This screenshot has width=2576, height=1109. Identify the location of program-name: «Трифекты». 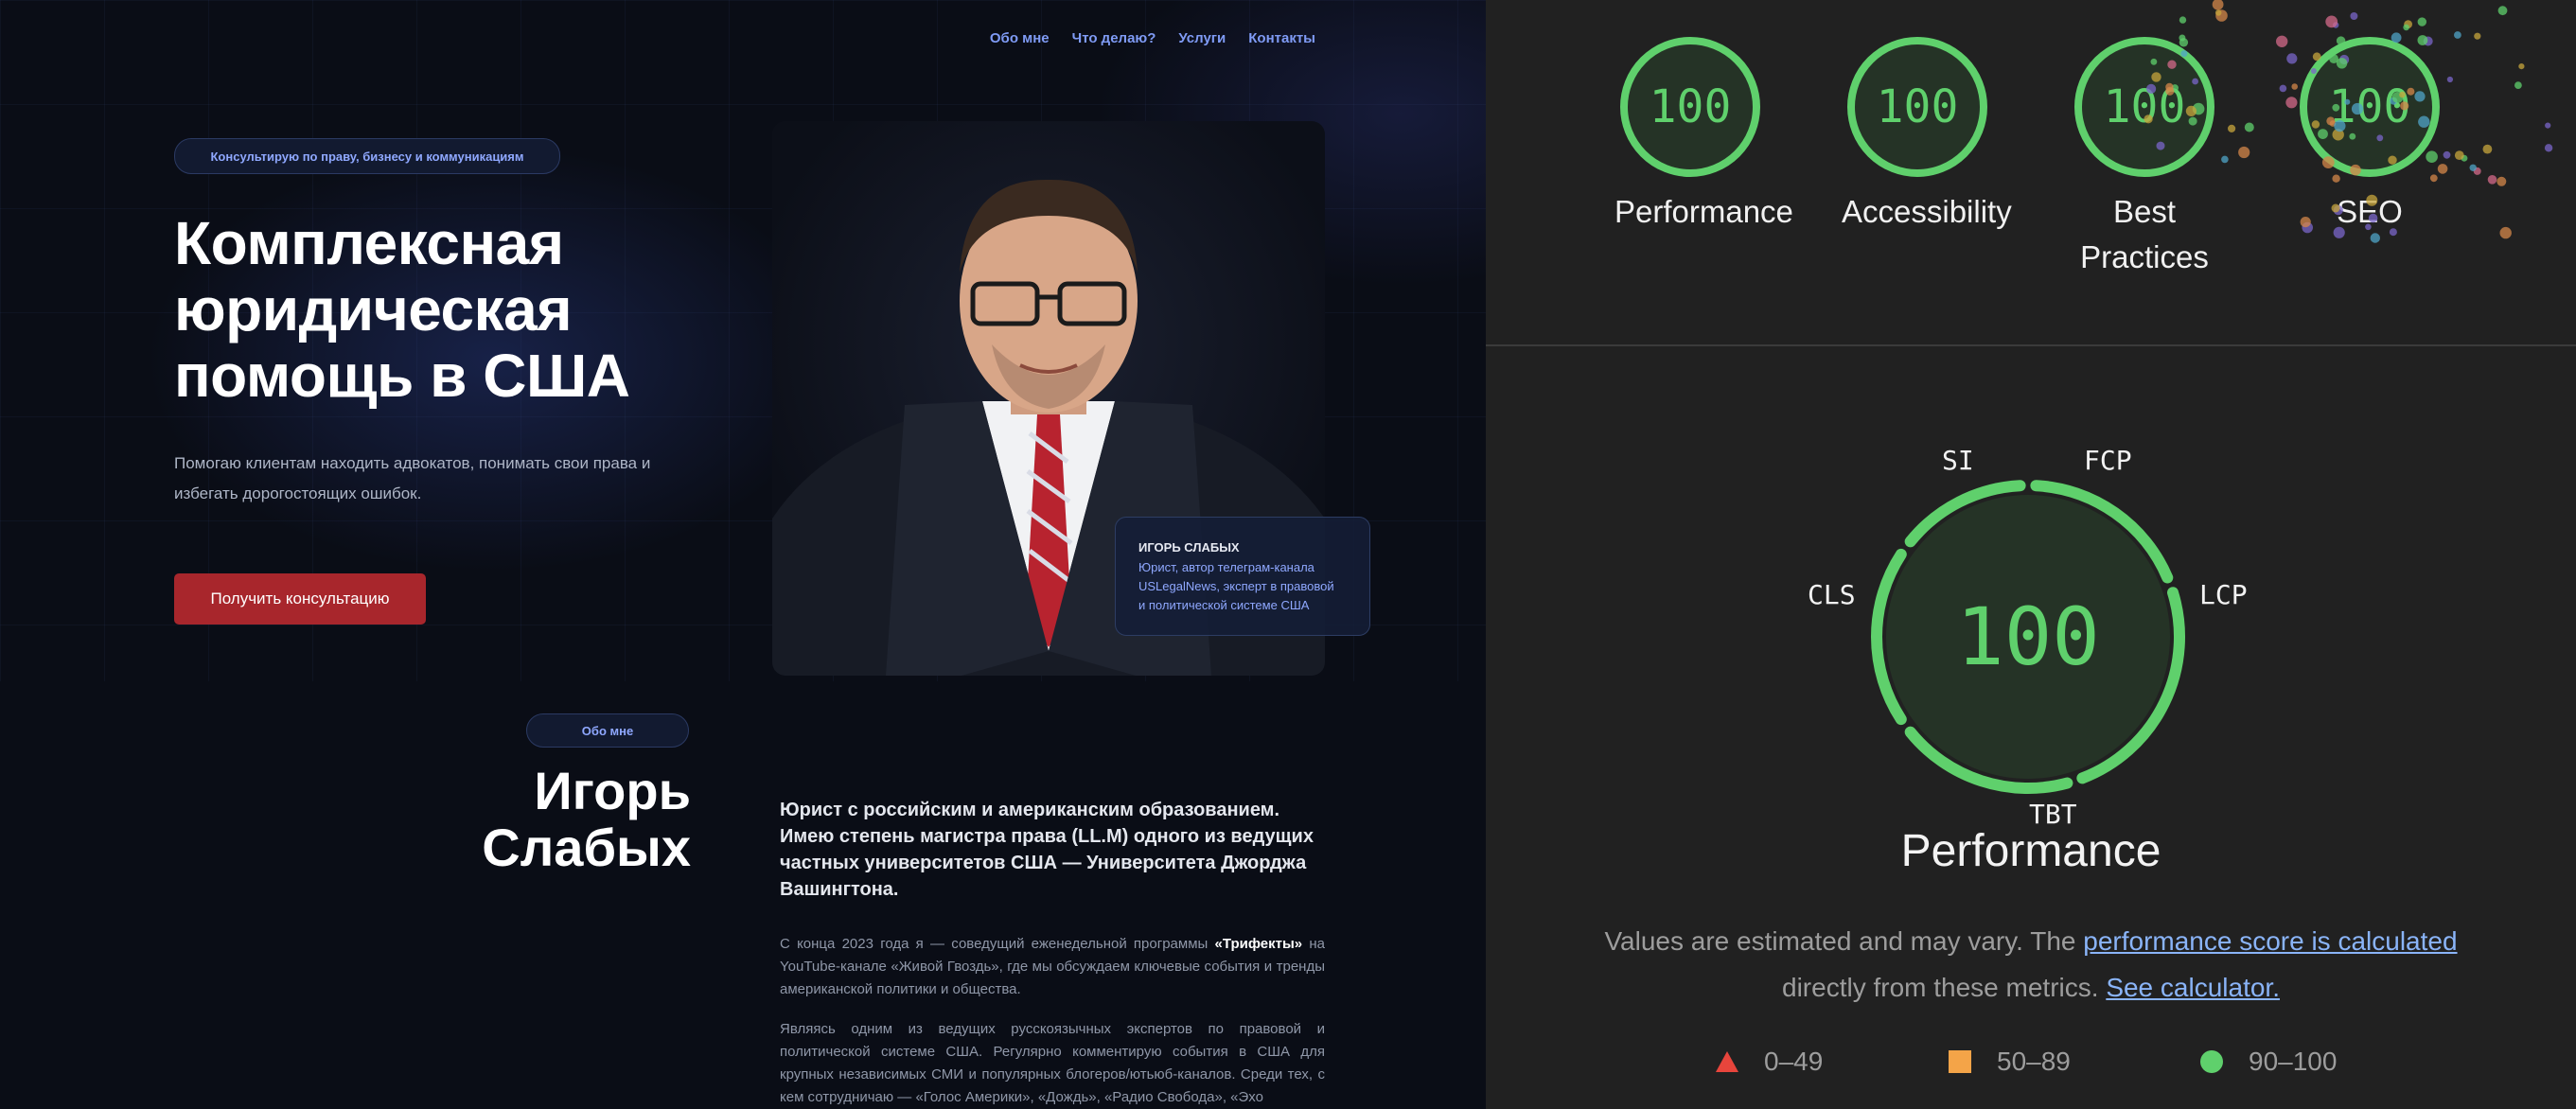
(1258, 944).